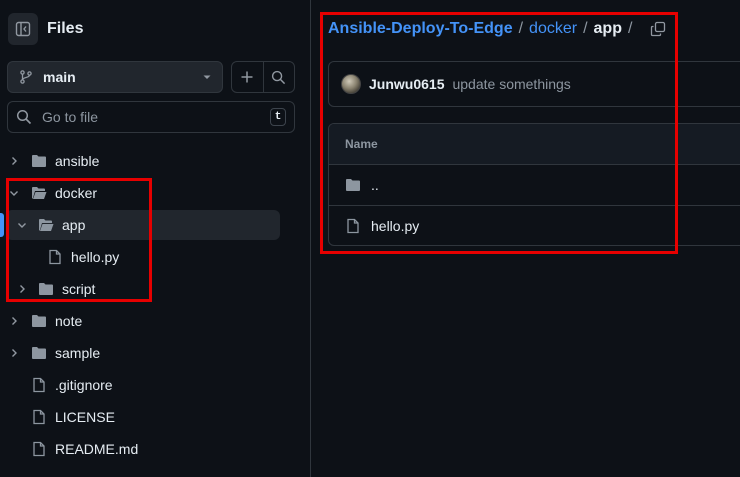 The width and height of the screenshot is (740, 477). I want to click on directory-listing: Name .. hello.py, so click(534, 184).